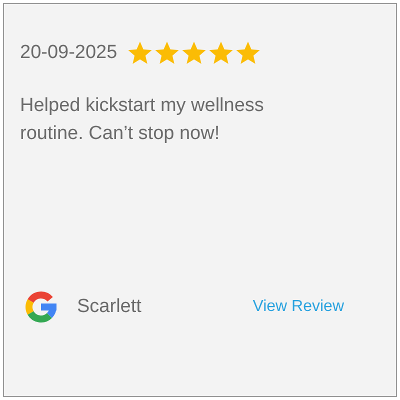 Image resolution: width=400 pixels, height=400 pixels. What do you see at coordinates (69, 53) in the screenshot?
I see `review-date: 20-09-2025` at bounding box center [69, 53].